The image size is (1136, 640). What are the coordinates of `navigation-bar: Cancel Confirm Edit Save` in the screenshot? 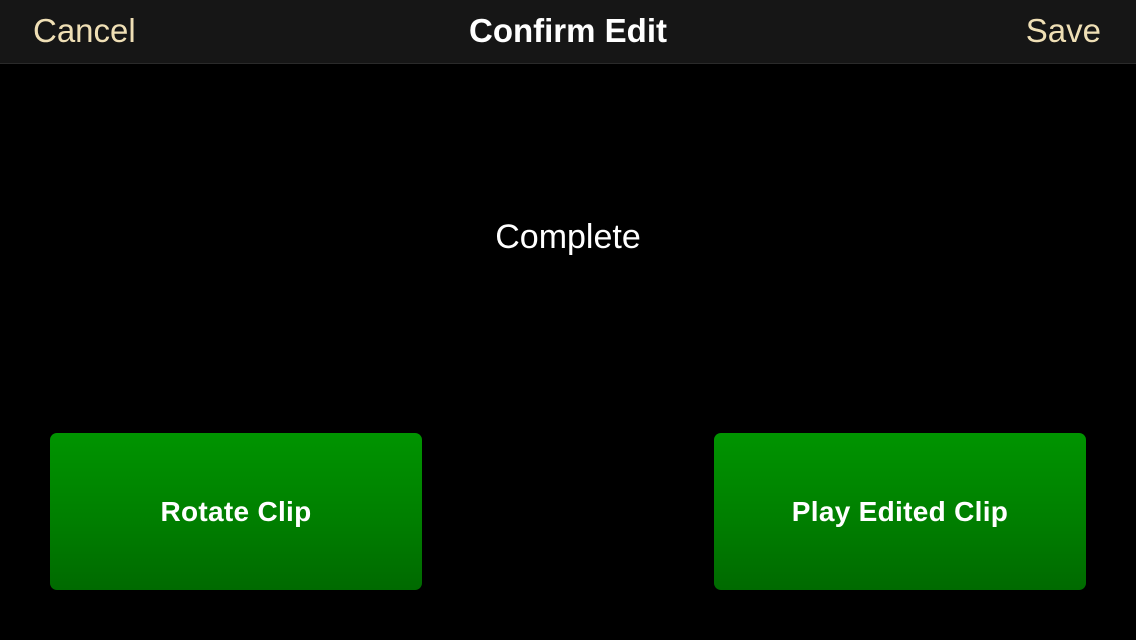 It's located at (568, 32).